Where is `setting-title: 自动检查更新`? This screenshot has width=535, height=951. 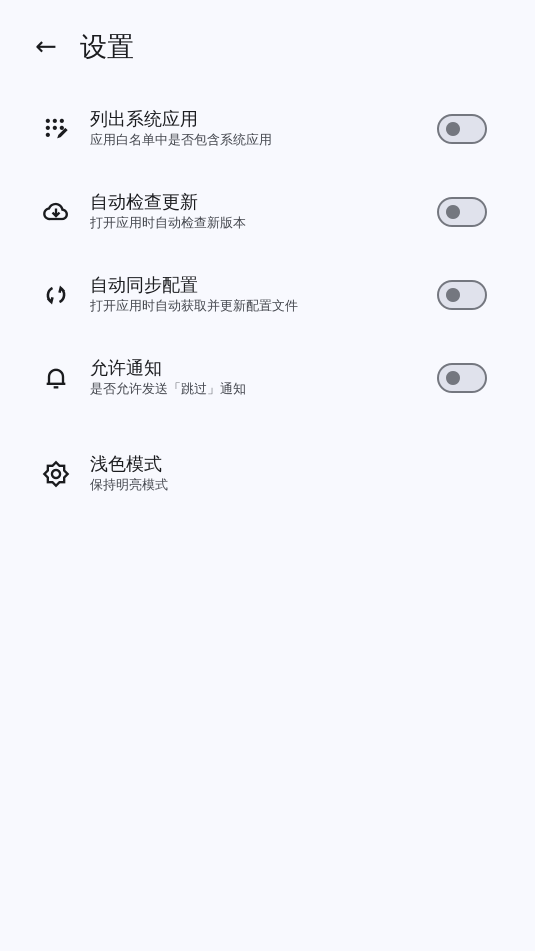
setting-title: 自动检查更新 is located at coordinates (263, 202).